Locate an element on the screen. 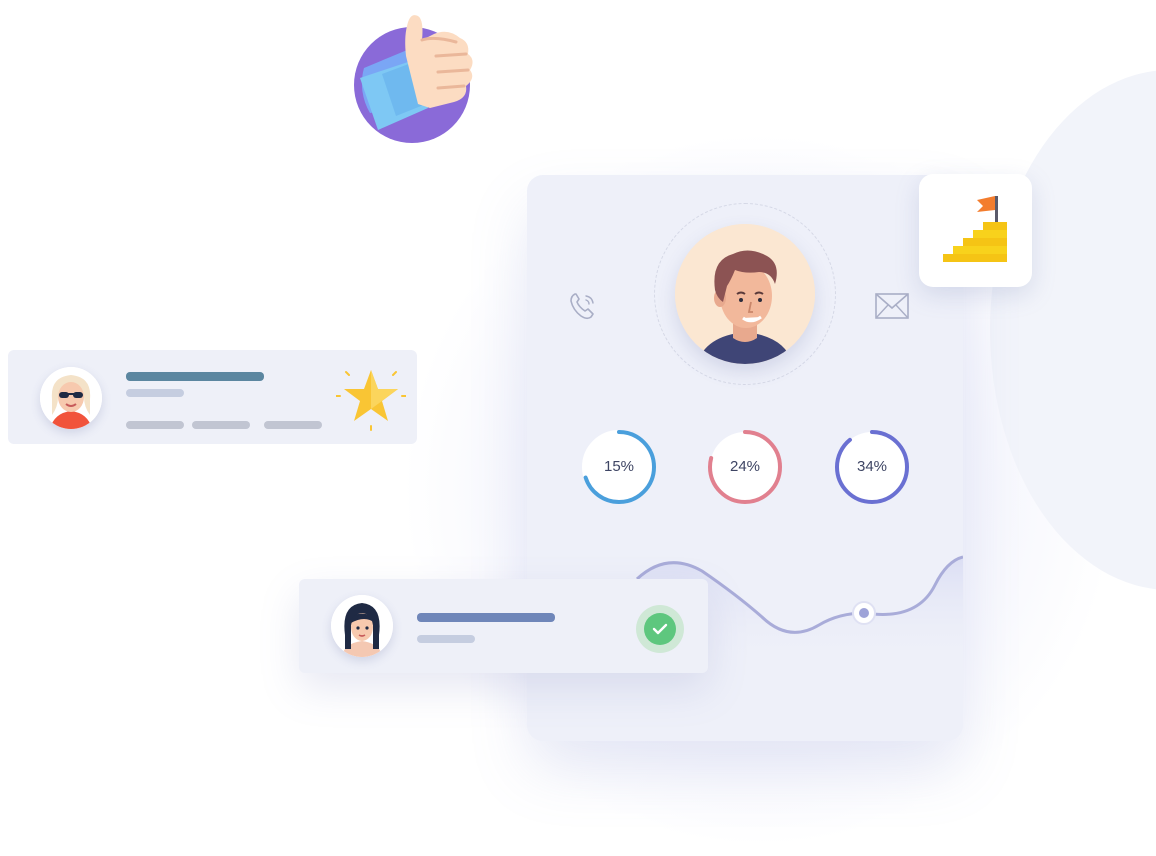  progress-value: 15% is located at coordinates (619, 466).